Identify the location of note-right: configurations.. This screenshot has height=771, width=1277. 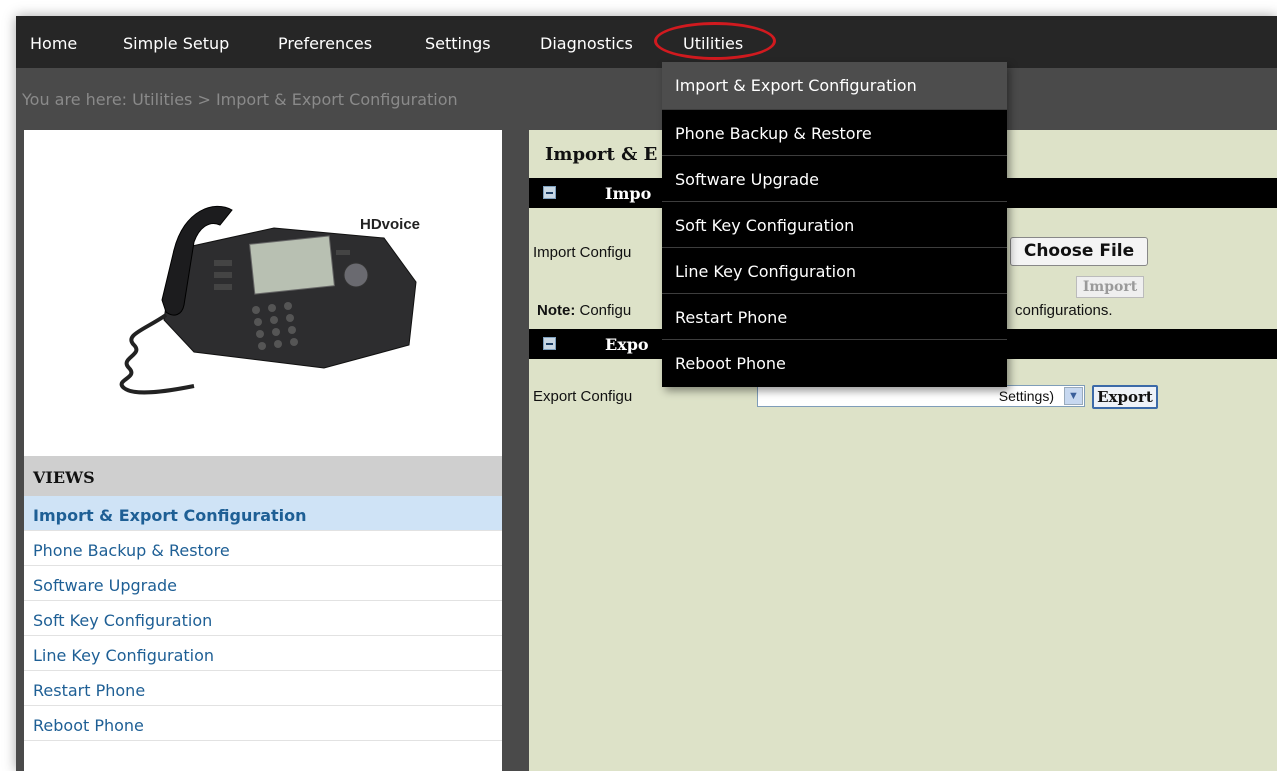
(1064, 310).